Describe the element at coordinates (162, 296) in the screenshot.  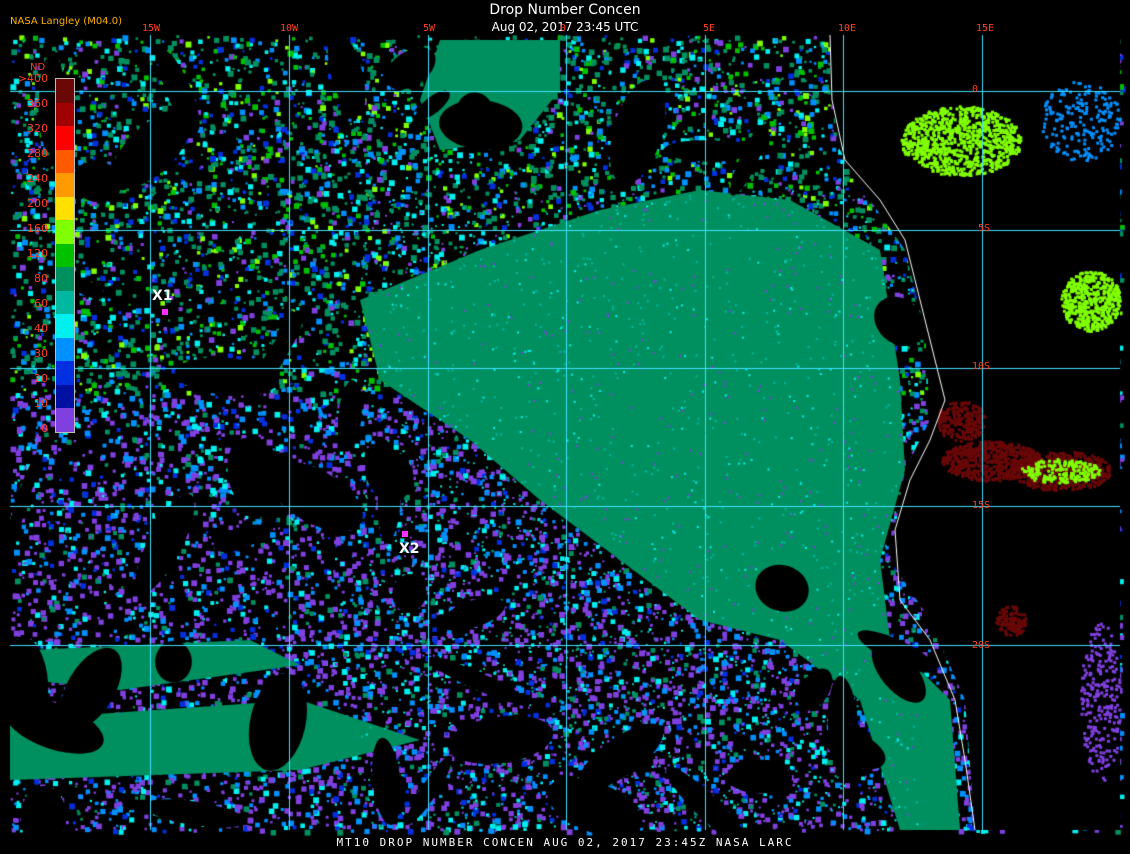
I see `marker-x1-label: X1` at that location.